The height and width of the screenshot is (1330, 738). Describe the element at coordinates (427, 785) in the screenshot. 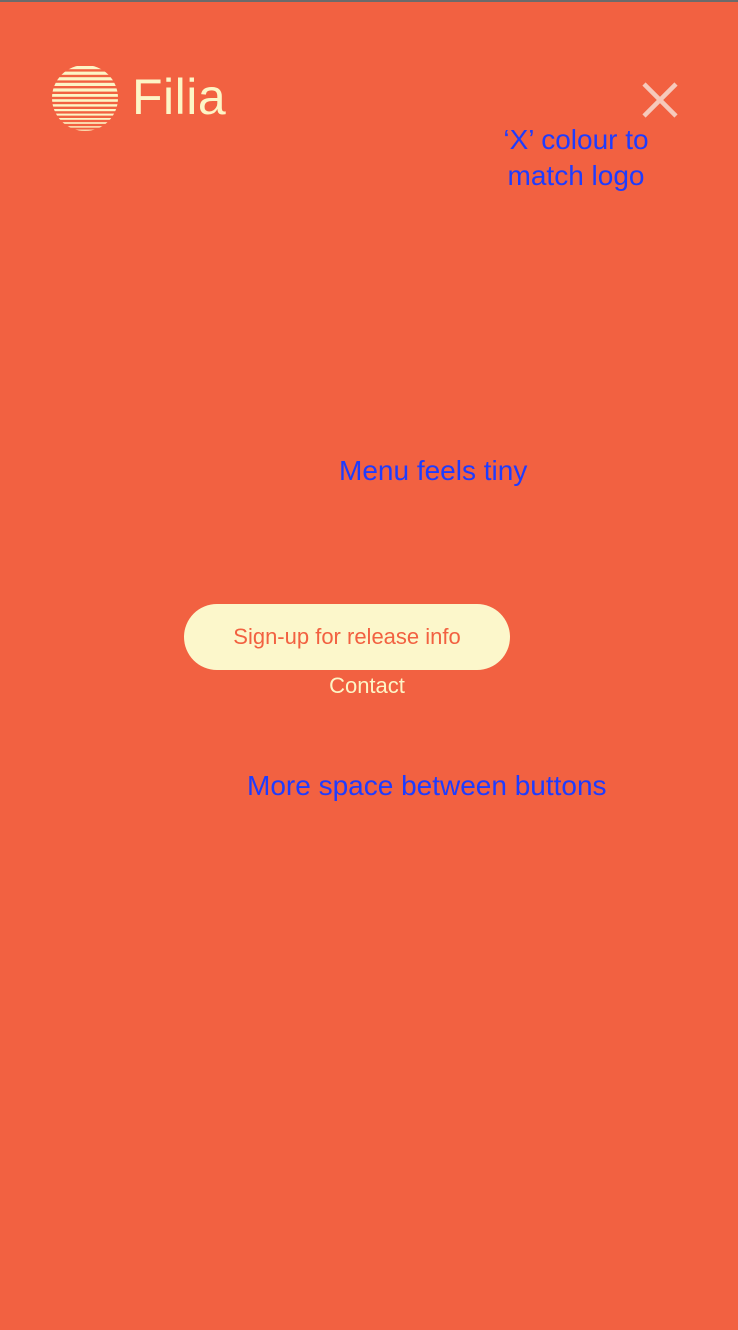

I see `annotation-button-spacing: More space between buttons` at that location.